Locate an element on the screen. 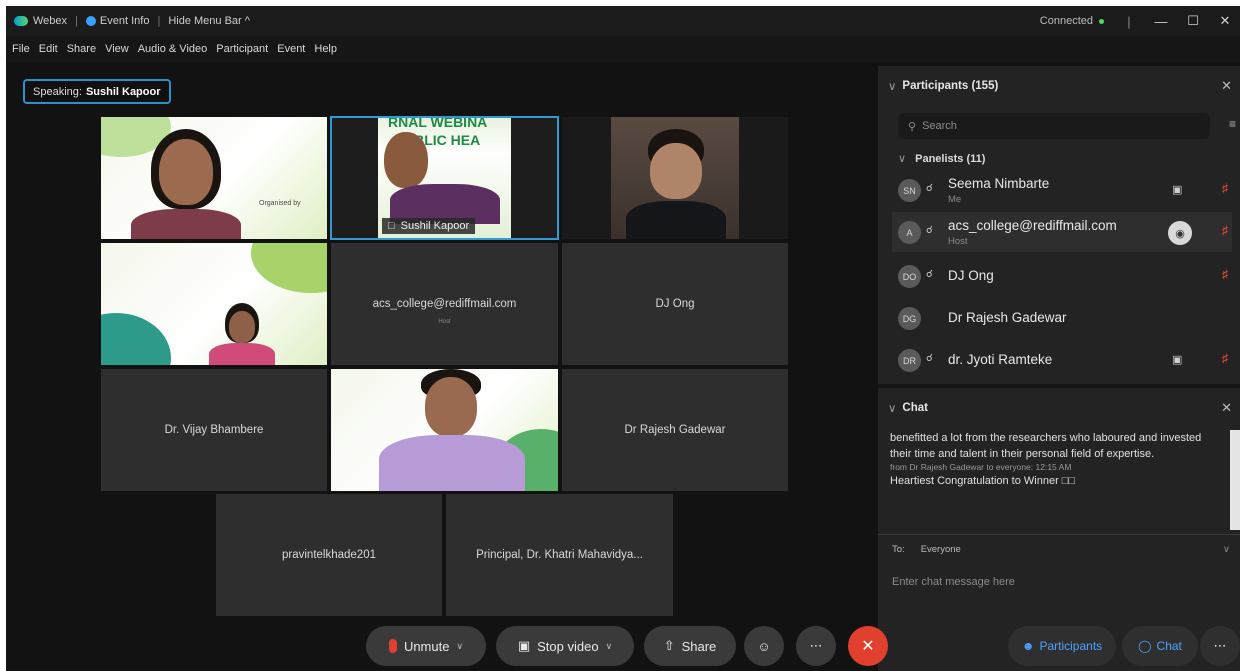  panelist-row: DG Dr Rajesh Gadewar is located at coordinates (1062, 318).